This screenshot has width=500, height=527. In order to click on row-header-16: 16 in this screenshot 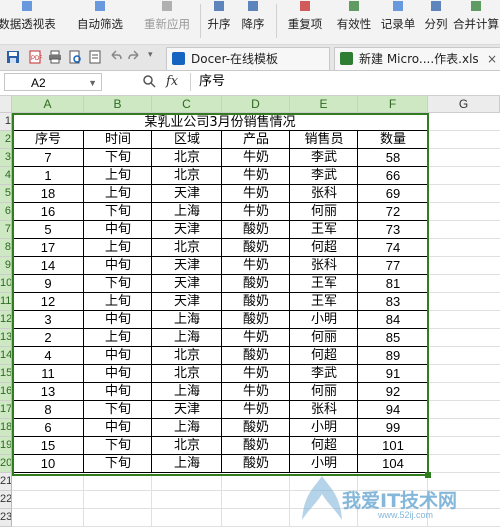, I will do `click(6, 392)`.